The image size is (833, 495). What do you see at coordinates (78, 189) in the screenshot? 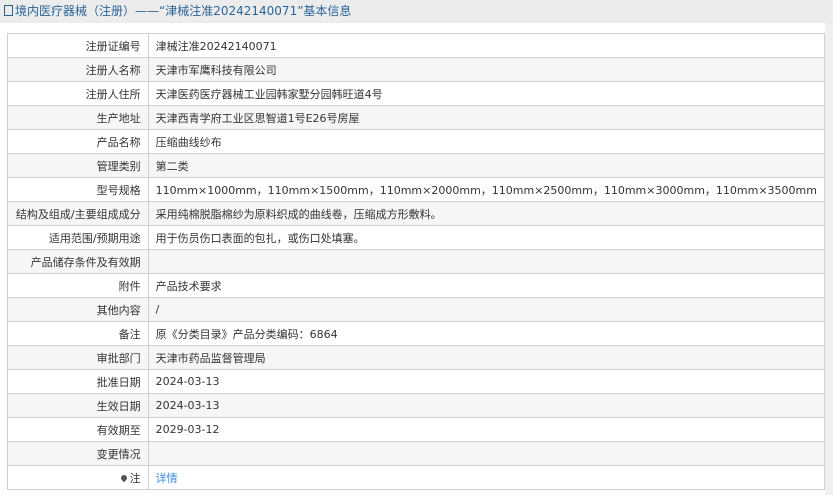
I see `field-label: 型号规格` at bounding box center [78, 189].